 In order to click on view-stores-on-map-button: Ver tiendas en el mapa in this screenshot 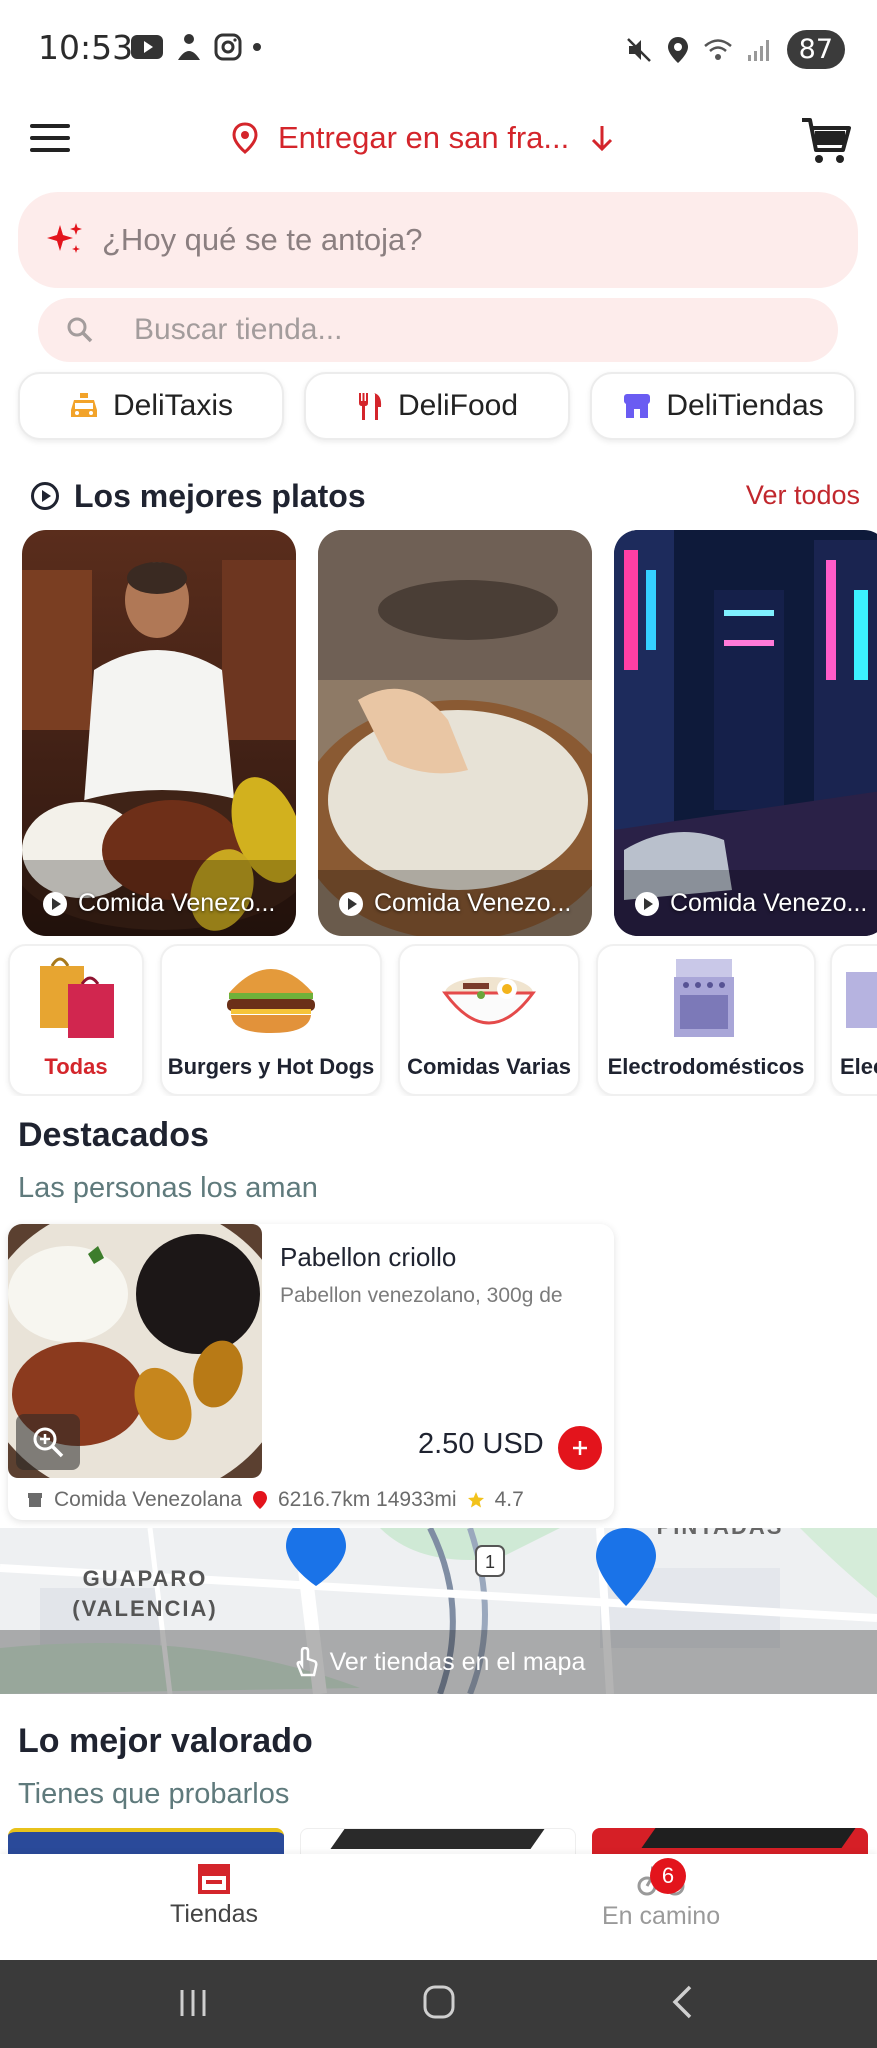, I will do `click(438, 1662)`.